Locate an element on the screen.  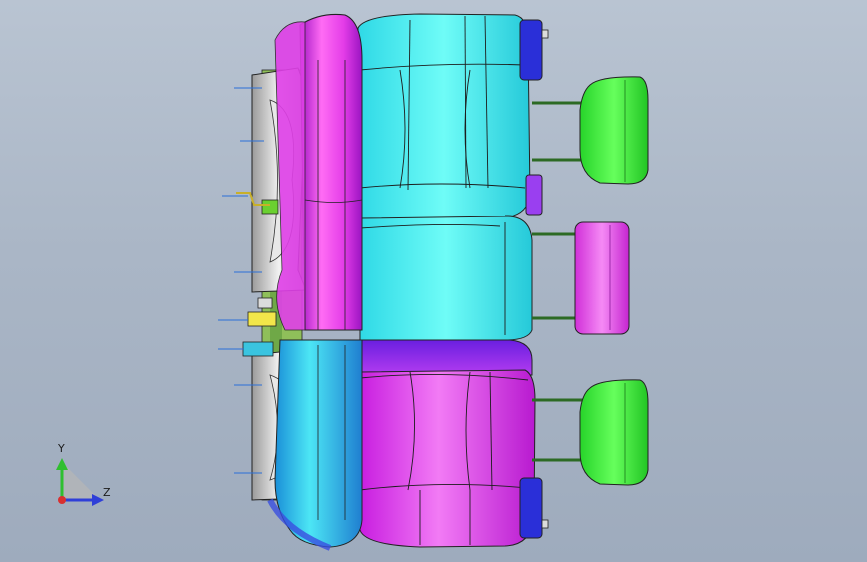
edge-clips is located at coordinates (545, 279).